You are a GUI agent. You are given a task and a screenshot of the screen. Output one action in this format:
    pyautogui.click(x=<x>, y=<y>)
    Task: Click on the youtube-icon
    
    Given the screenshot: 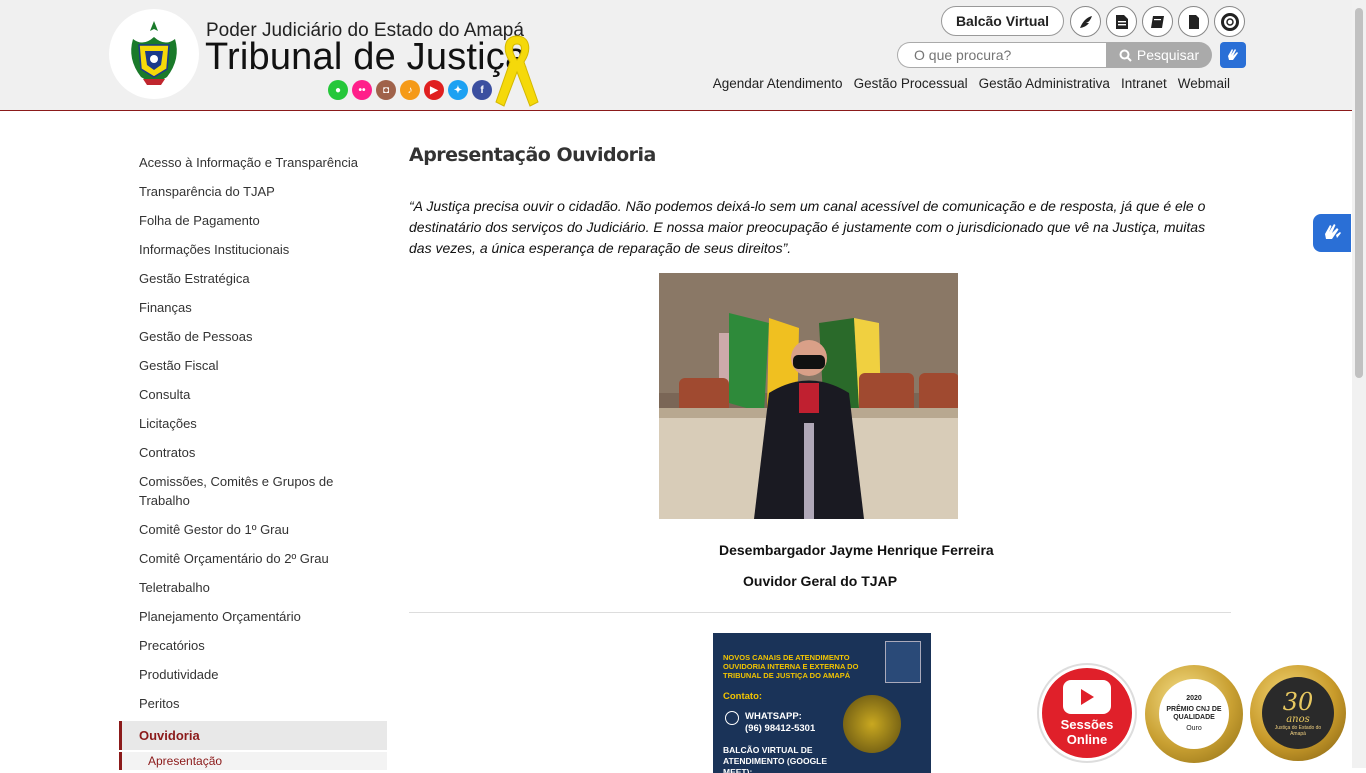 What is the action you would take?
    pyautogui.click(x=1087, y=696)
    